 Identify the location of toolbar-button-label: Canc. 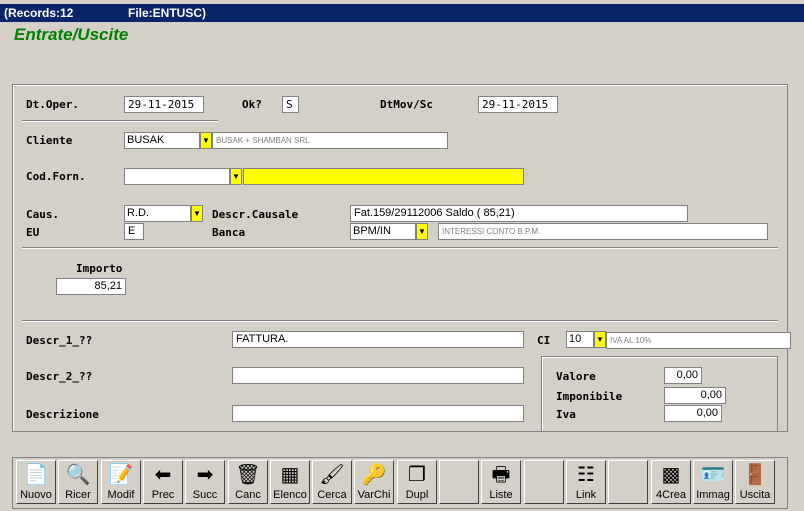
(248, 495).